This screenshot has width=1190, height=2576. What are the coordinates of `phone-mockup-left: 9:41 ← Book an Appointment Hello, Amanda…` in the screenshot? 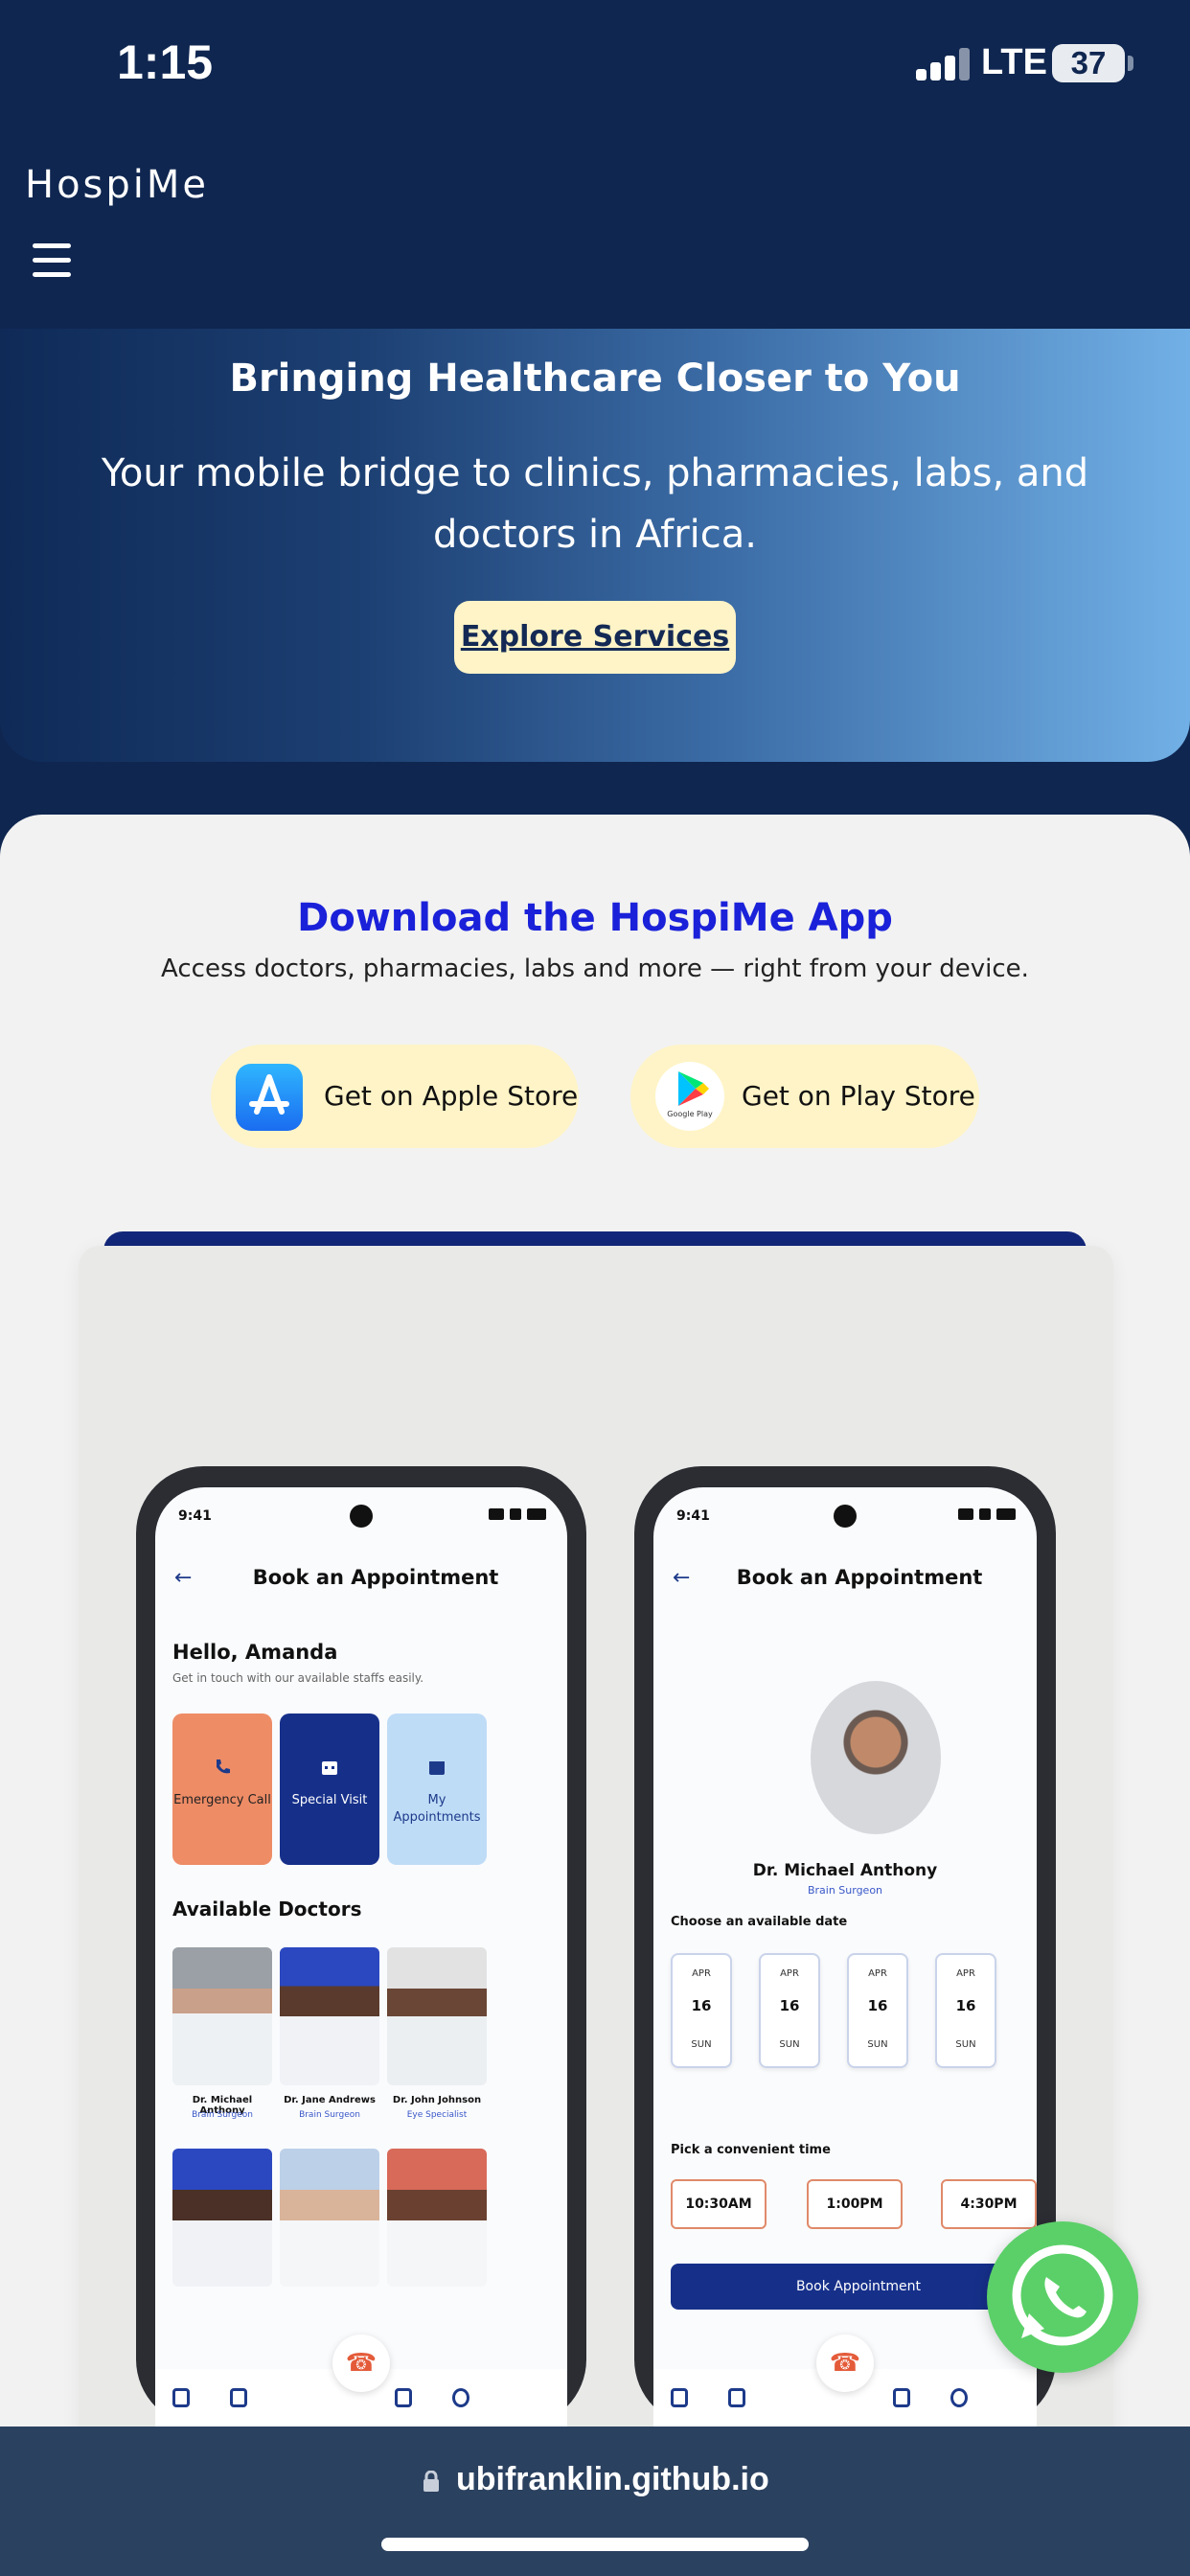 It's located at (361, 1946).